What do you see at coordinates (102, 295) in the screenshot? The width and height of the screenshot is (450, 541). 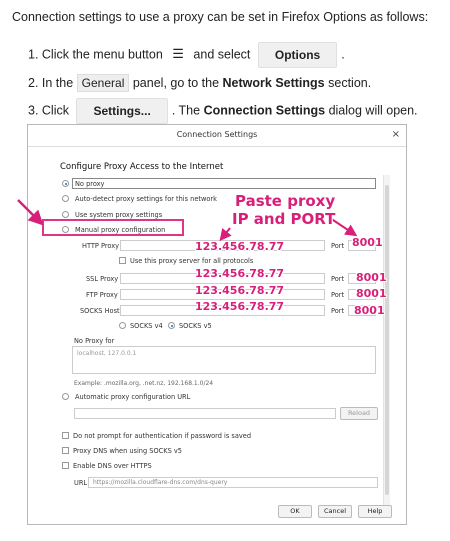 I see `ftp-proxy-label: FTP Proxy` at bounding box center [102, 295].